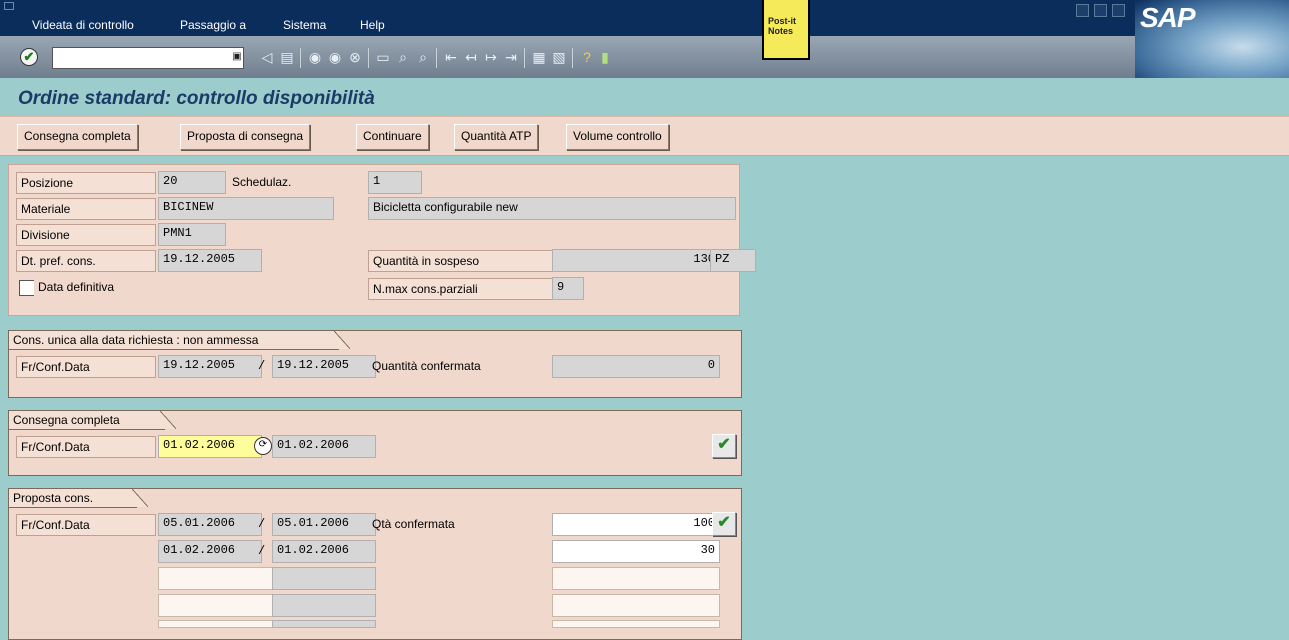  What do you see at coordinates (192, 234) in the screenshot?
I see `divisione-field: PMN1` at bounding box center [192, 234].